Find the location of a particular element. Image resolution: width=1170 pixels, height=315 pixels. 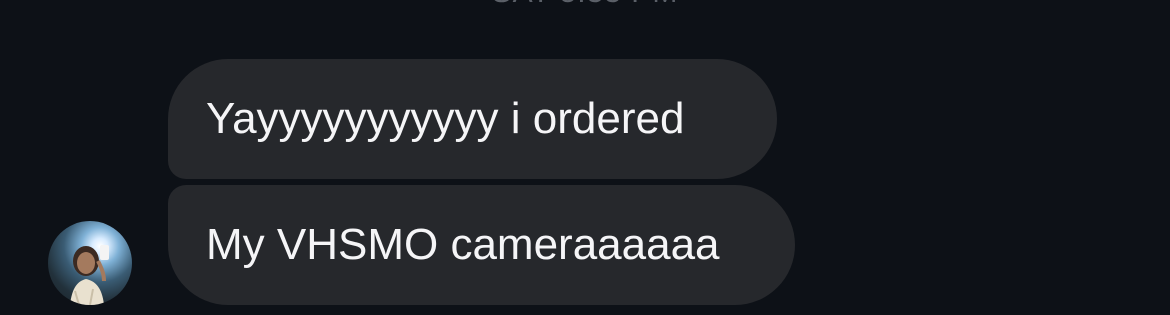

message-timestamp: SAT 5:33 PM is located at coordinates (585, 5).